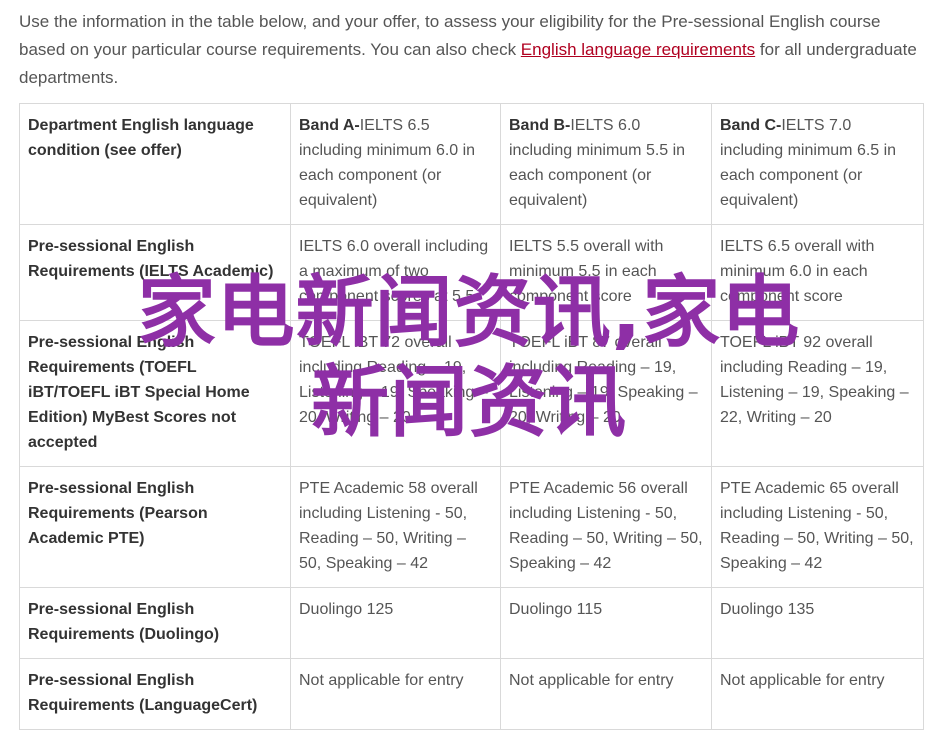  Describe the element at coordinates (395, 623) in the screenshot. I see `table-cell: Duolingo 125` at that location.